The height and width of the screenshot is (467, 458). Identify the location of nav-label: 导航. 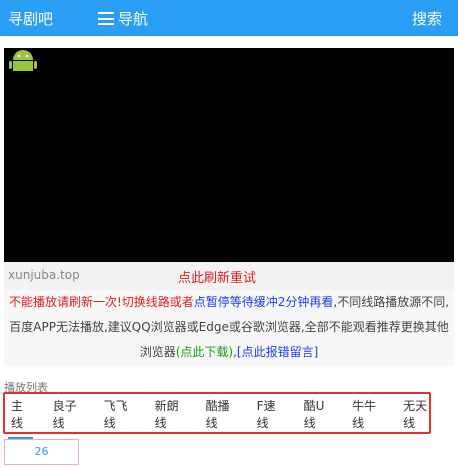
(133, 19).